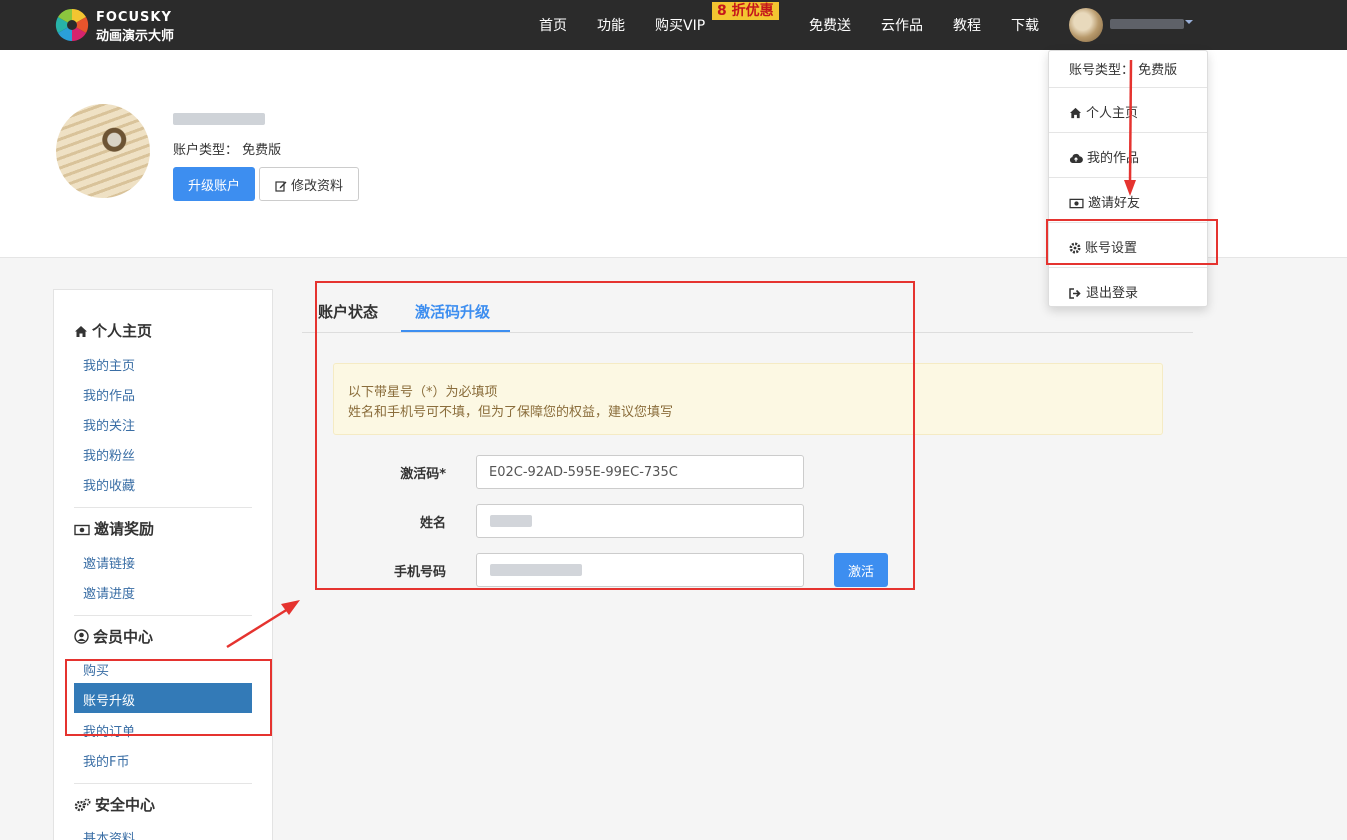 The width and height of the screenshot is (1347, 840). What do you see at coordinates (135, 36) in the screenshot?
I see `brand-name-cn: 动画演示大师` at bounding box center [135, 36].